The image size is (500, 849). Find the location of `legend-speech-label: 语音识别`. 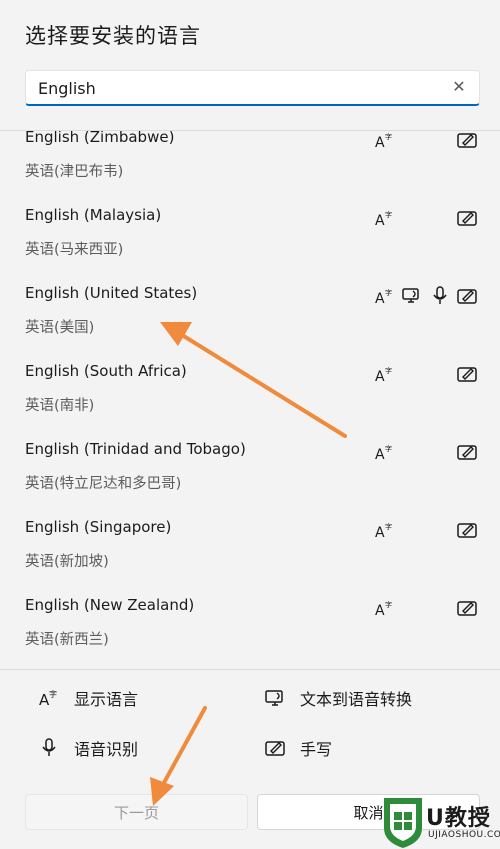

legend-speech-label: 语音识别 is located at coordinates (106, 749).